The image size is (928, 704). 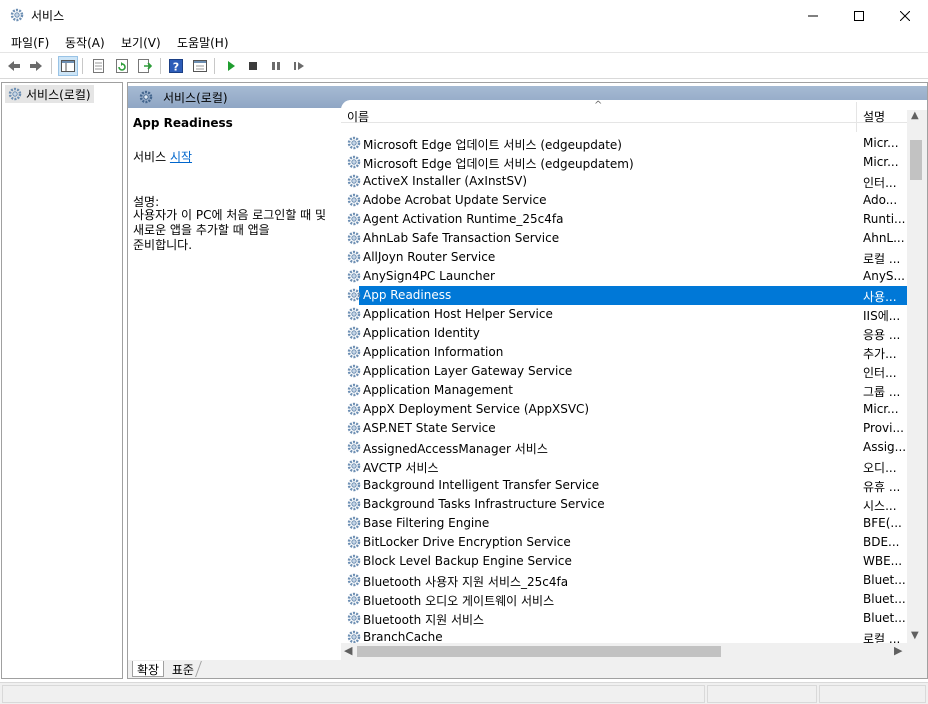 I want to click on scroll-right-icon: ▶, so click(x=898, y=650).